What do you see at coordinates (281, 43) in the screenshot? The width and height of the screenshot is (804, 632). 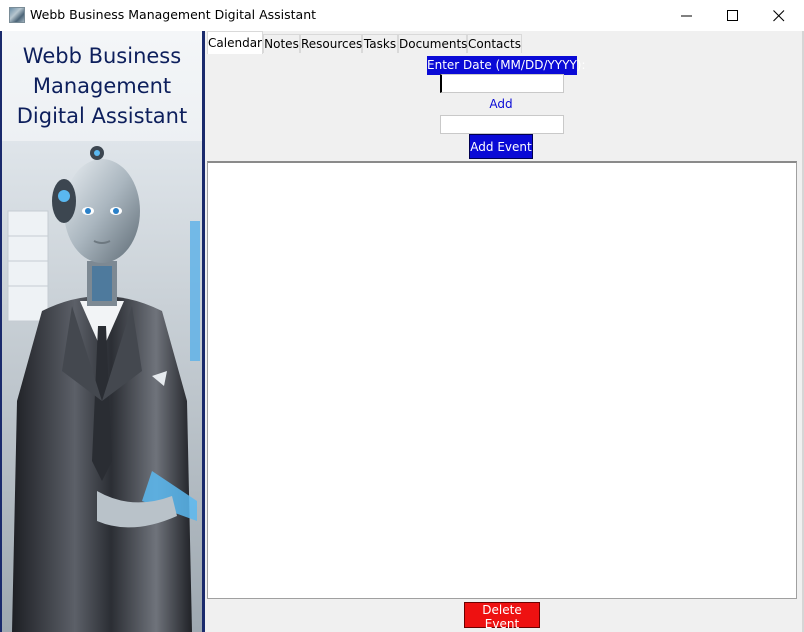 I see `tab-notes: Notes` at bounding box center [281, 43].